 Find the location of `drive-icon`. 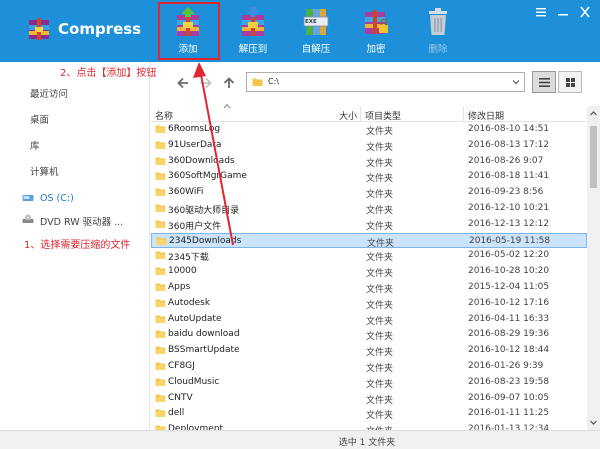

drive-icon is located at coordinates (28, 198).